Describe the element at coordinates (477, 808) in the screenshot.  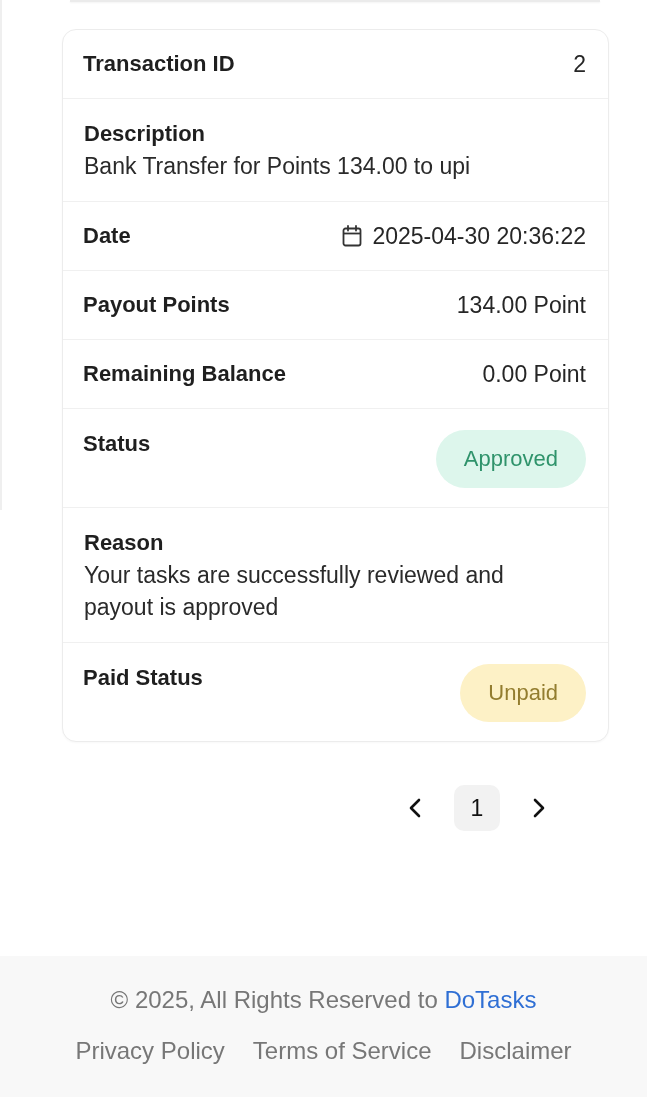
I see `page-button: 1` at that location.